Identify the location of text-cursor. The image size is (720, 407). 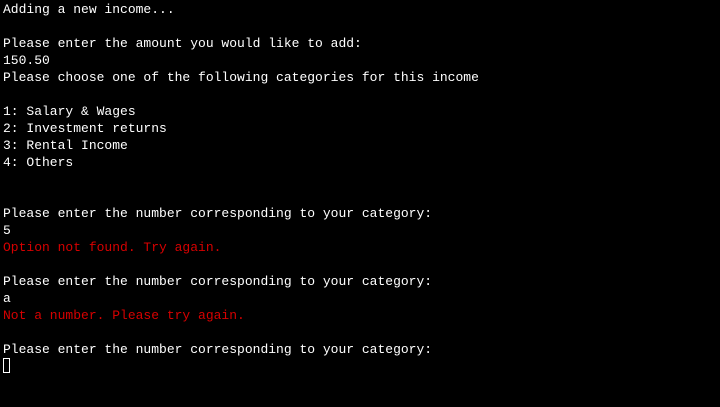
(6, 365).